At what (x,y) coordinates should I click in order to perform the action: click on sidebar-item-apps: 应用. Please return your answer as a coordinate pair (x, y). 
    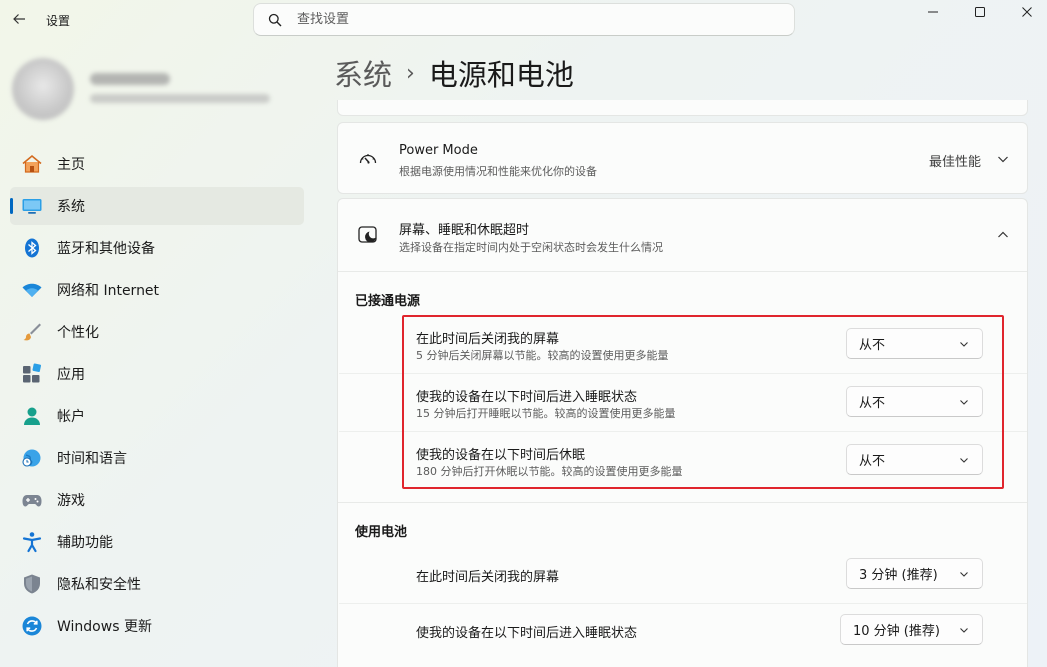
    Looking at the image, I should click on (157, 374).